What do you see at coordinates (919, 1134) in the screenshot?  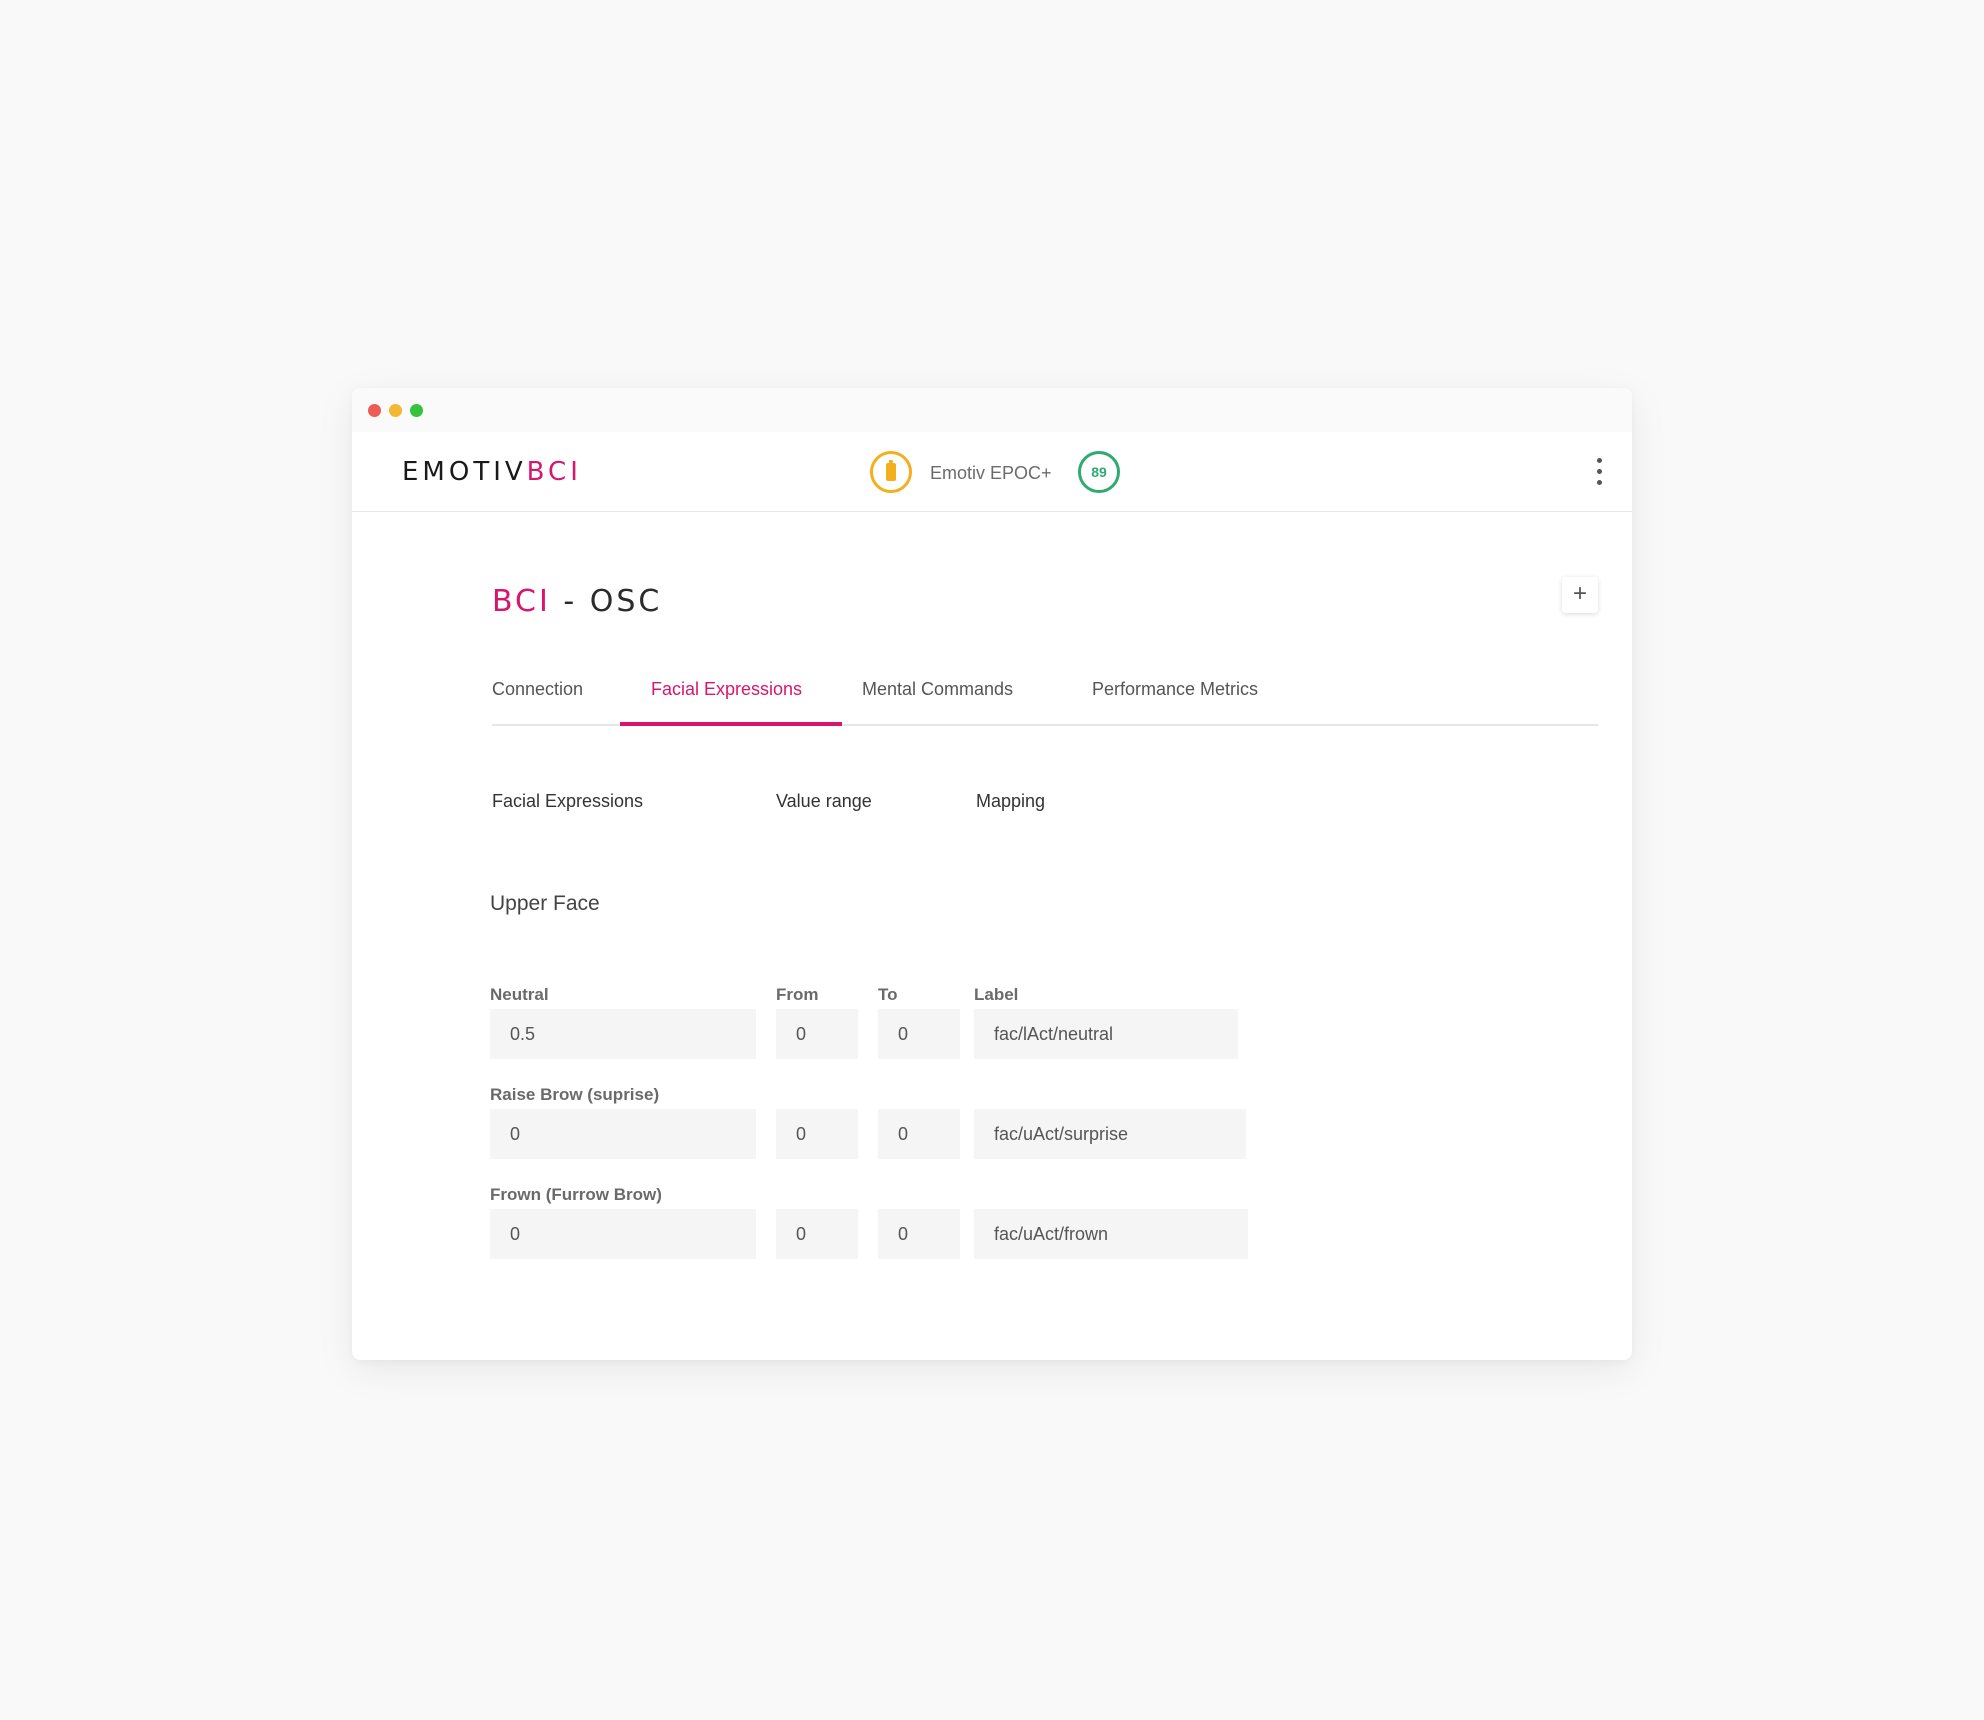 I see `raise-brow-to-input` at bounding box center [919, 1134].